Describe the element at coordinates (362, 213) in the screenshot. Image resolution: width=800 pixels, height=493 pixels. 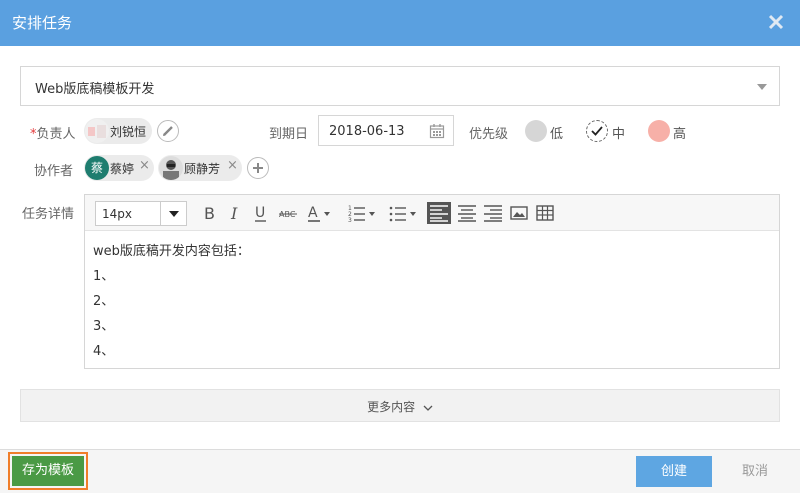
I see `ordered-list-icon: 1 2 3` at that location.